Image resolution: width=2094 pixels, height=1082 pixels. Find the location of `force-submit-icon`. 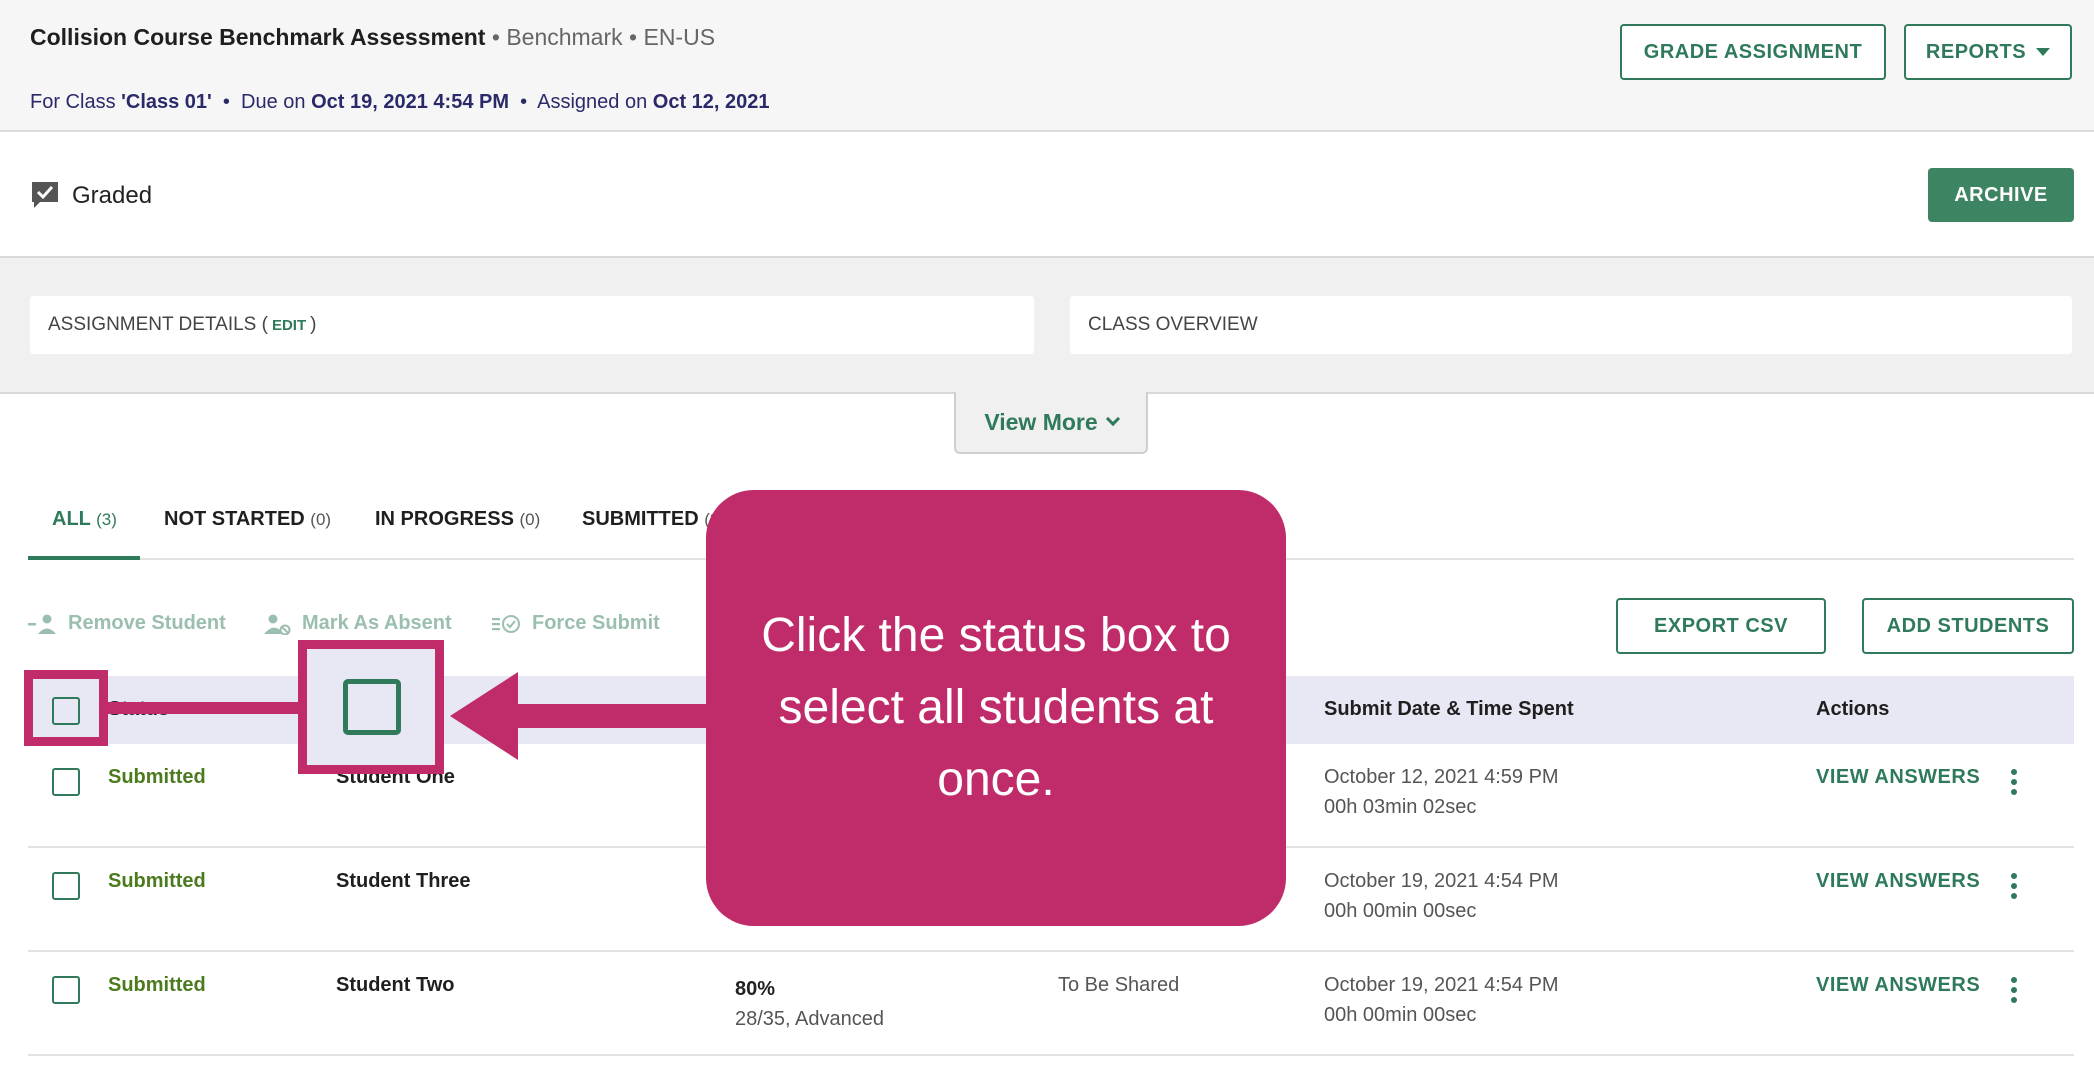

force-submit-icon is located at coordinates (506, 623).